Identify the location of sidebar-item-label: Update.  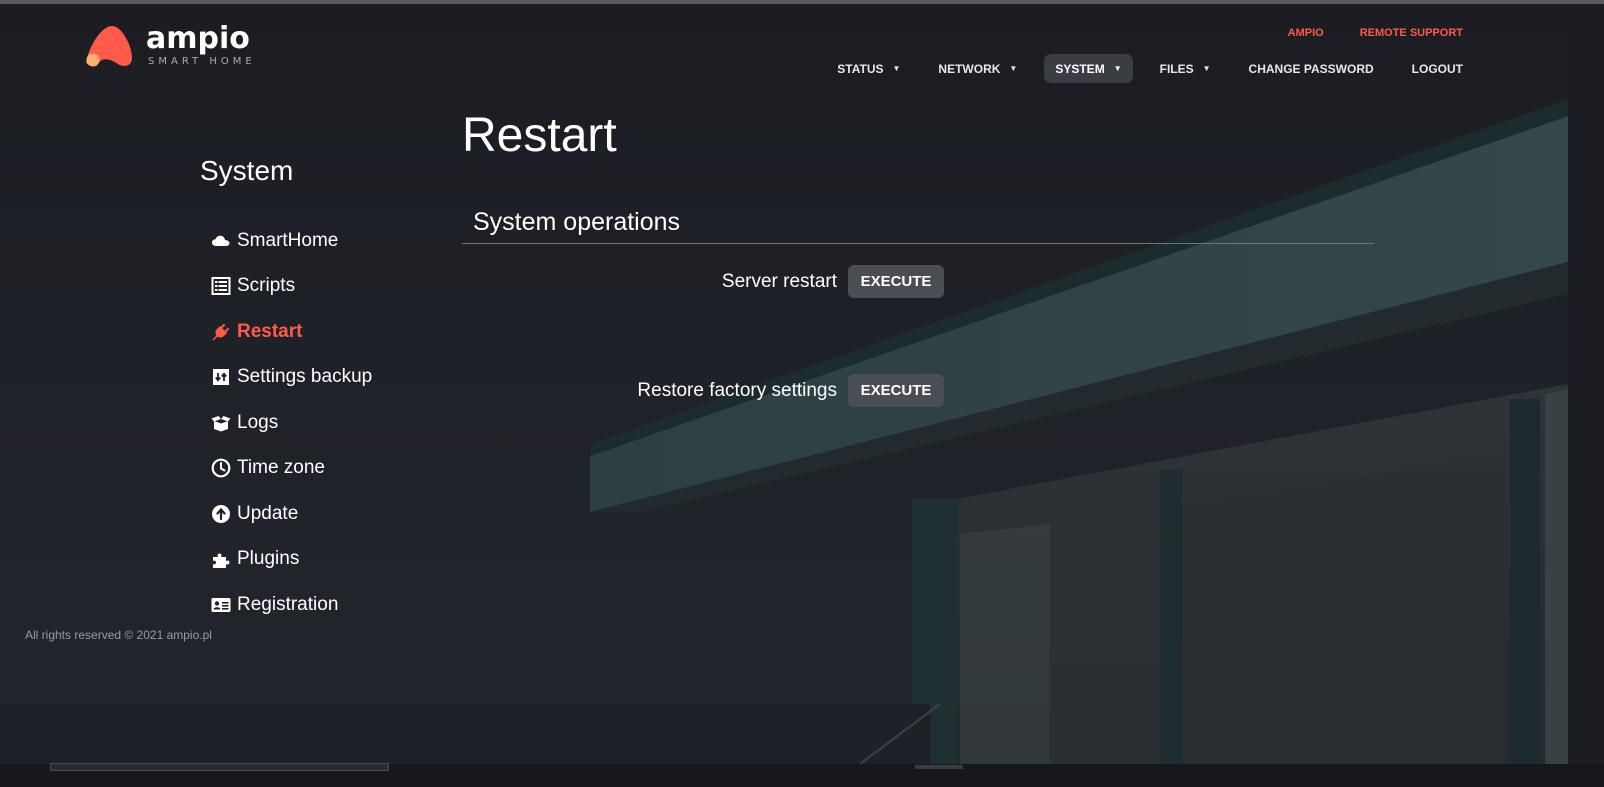
(268, 513).